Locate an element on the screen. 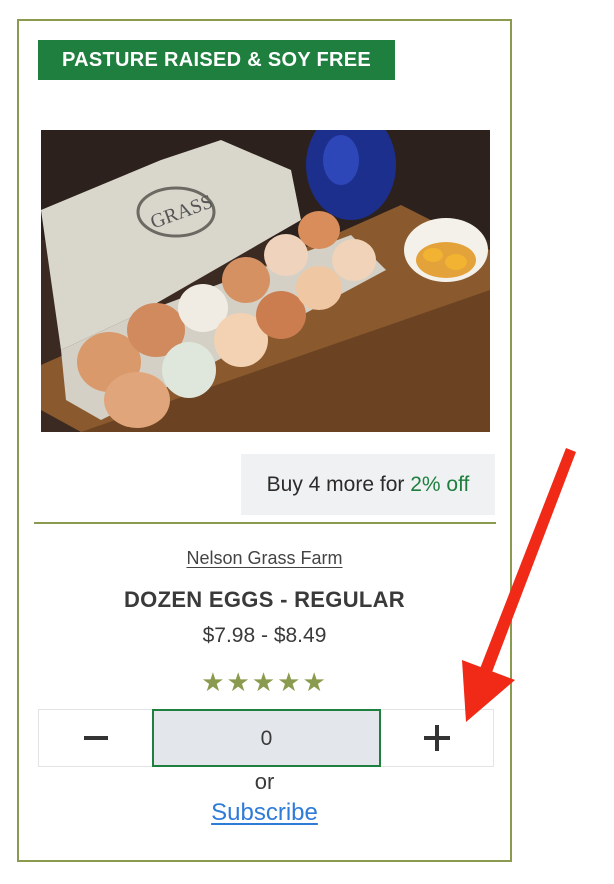 This screenshot has width=614, height=884. farm-link: Nelson Grass Farm is located at coordinates (264, 558).